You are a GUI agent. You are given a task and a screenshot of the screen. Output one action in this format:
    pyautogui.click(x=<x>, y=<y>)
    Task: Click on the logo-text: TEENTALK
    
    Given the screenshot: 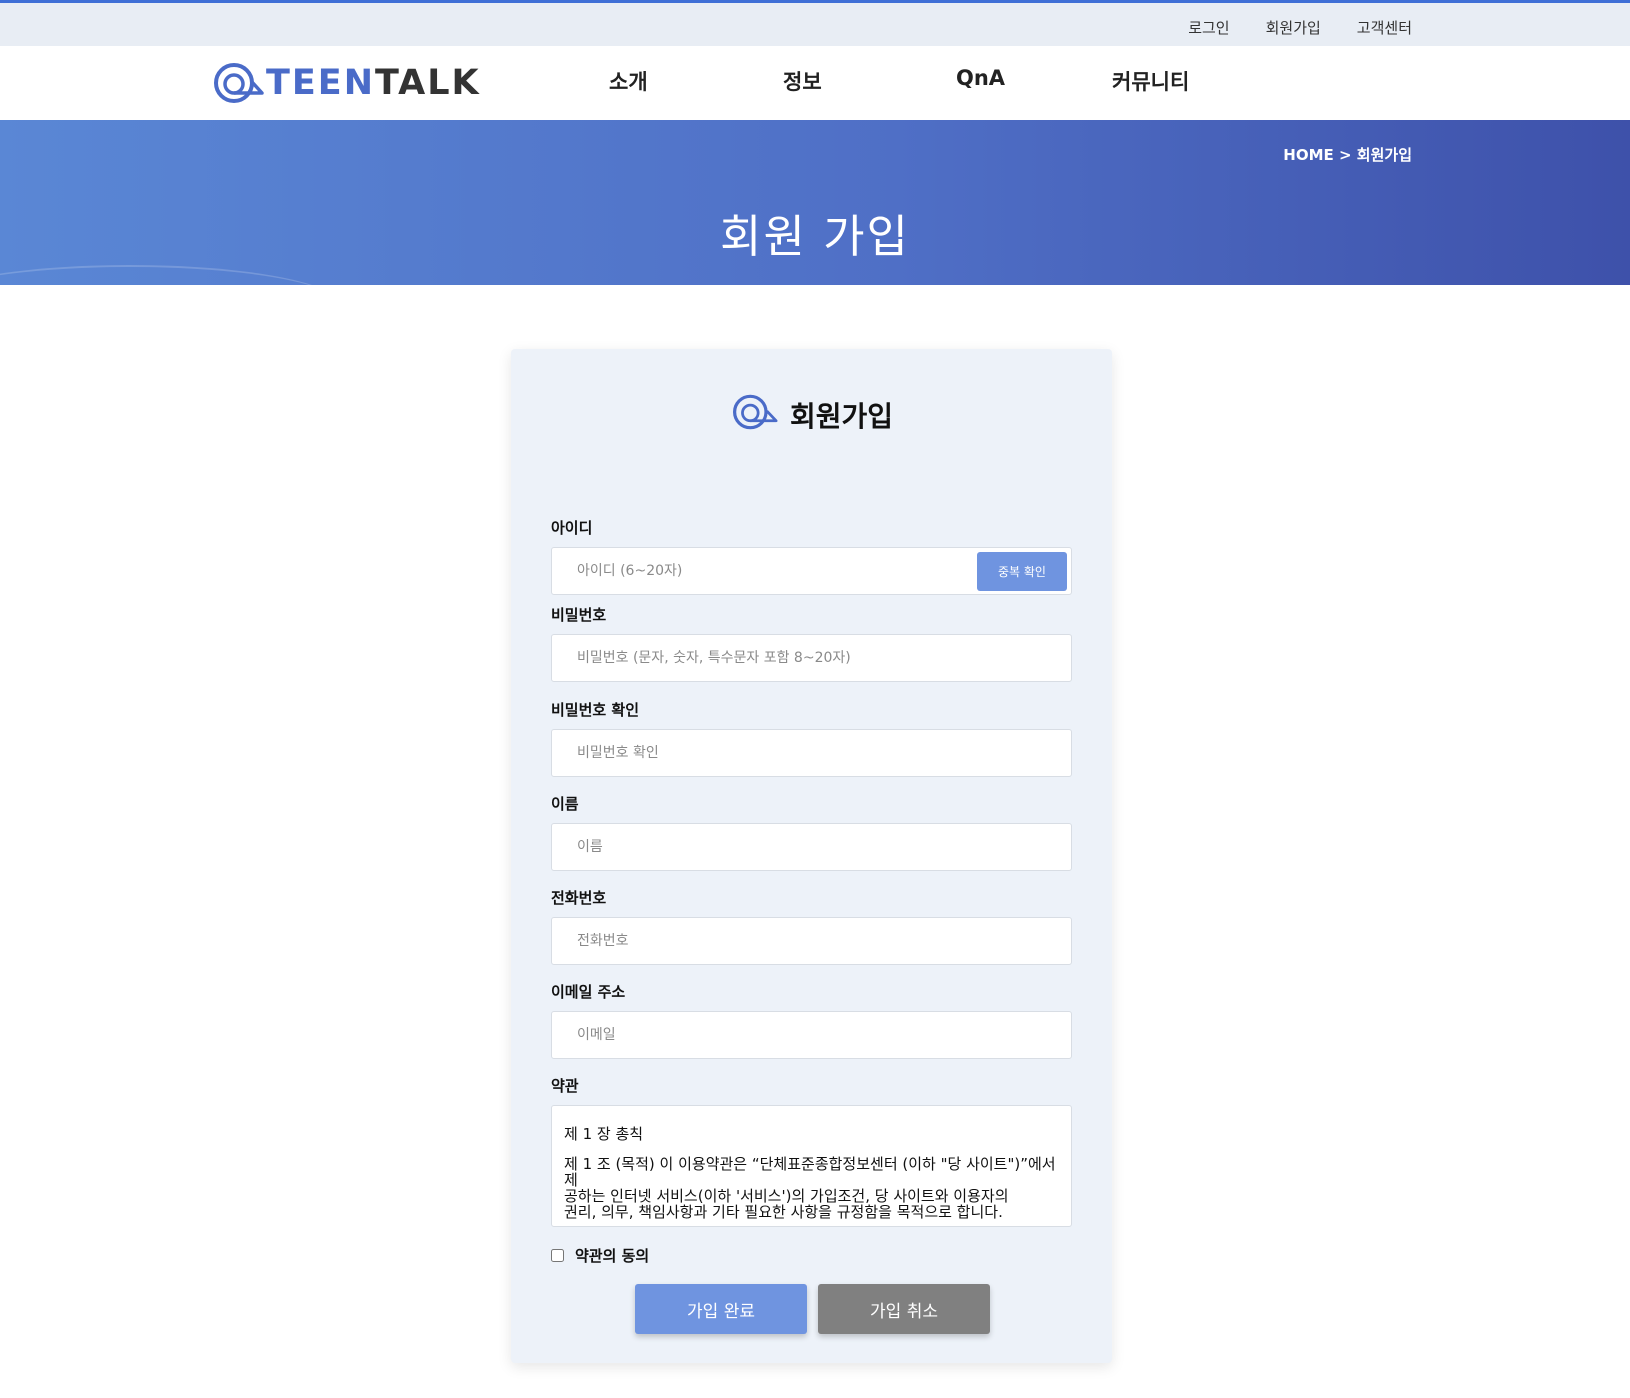 What is the action you would take?
    pyautogui.click(x=373, y=83)
    